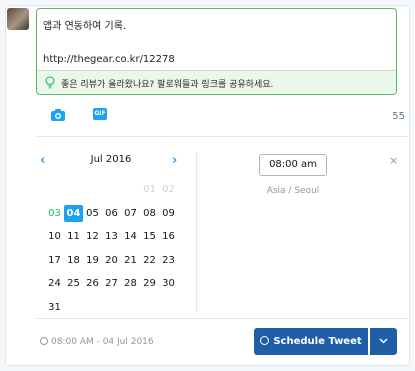  What do you see at coordinates (293, 191) in the screenshot?
I see `timezone-label: Asia / Seoul` at bounding box center [293, 191].